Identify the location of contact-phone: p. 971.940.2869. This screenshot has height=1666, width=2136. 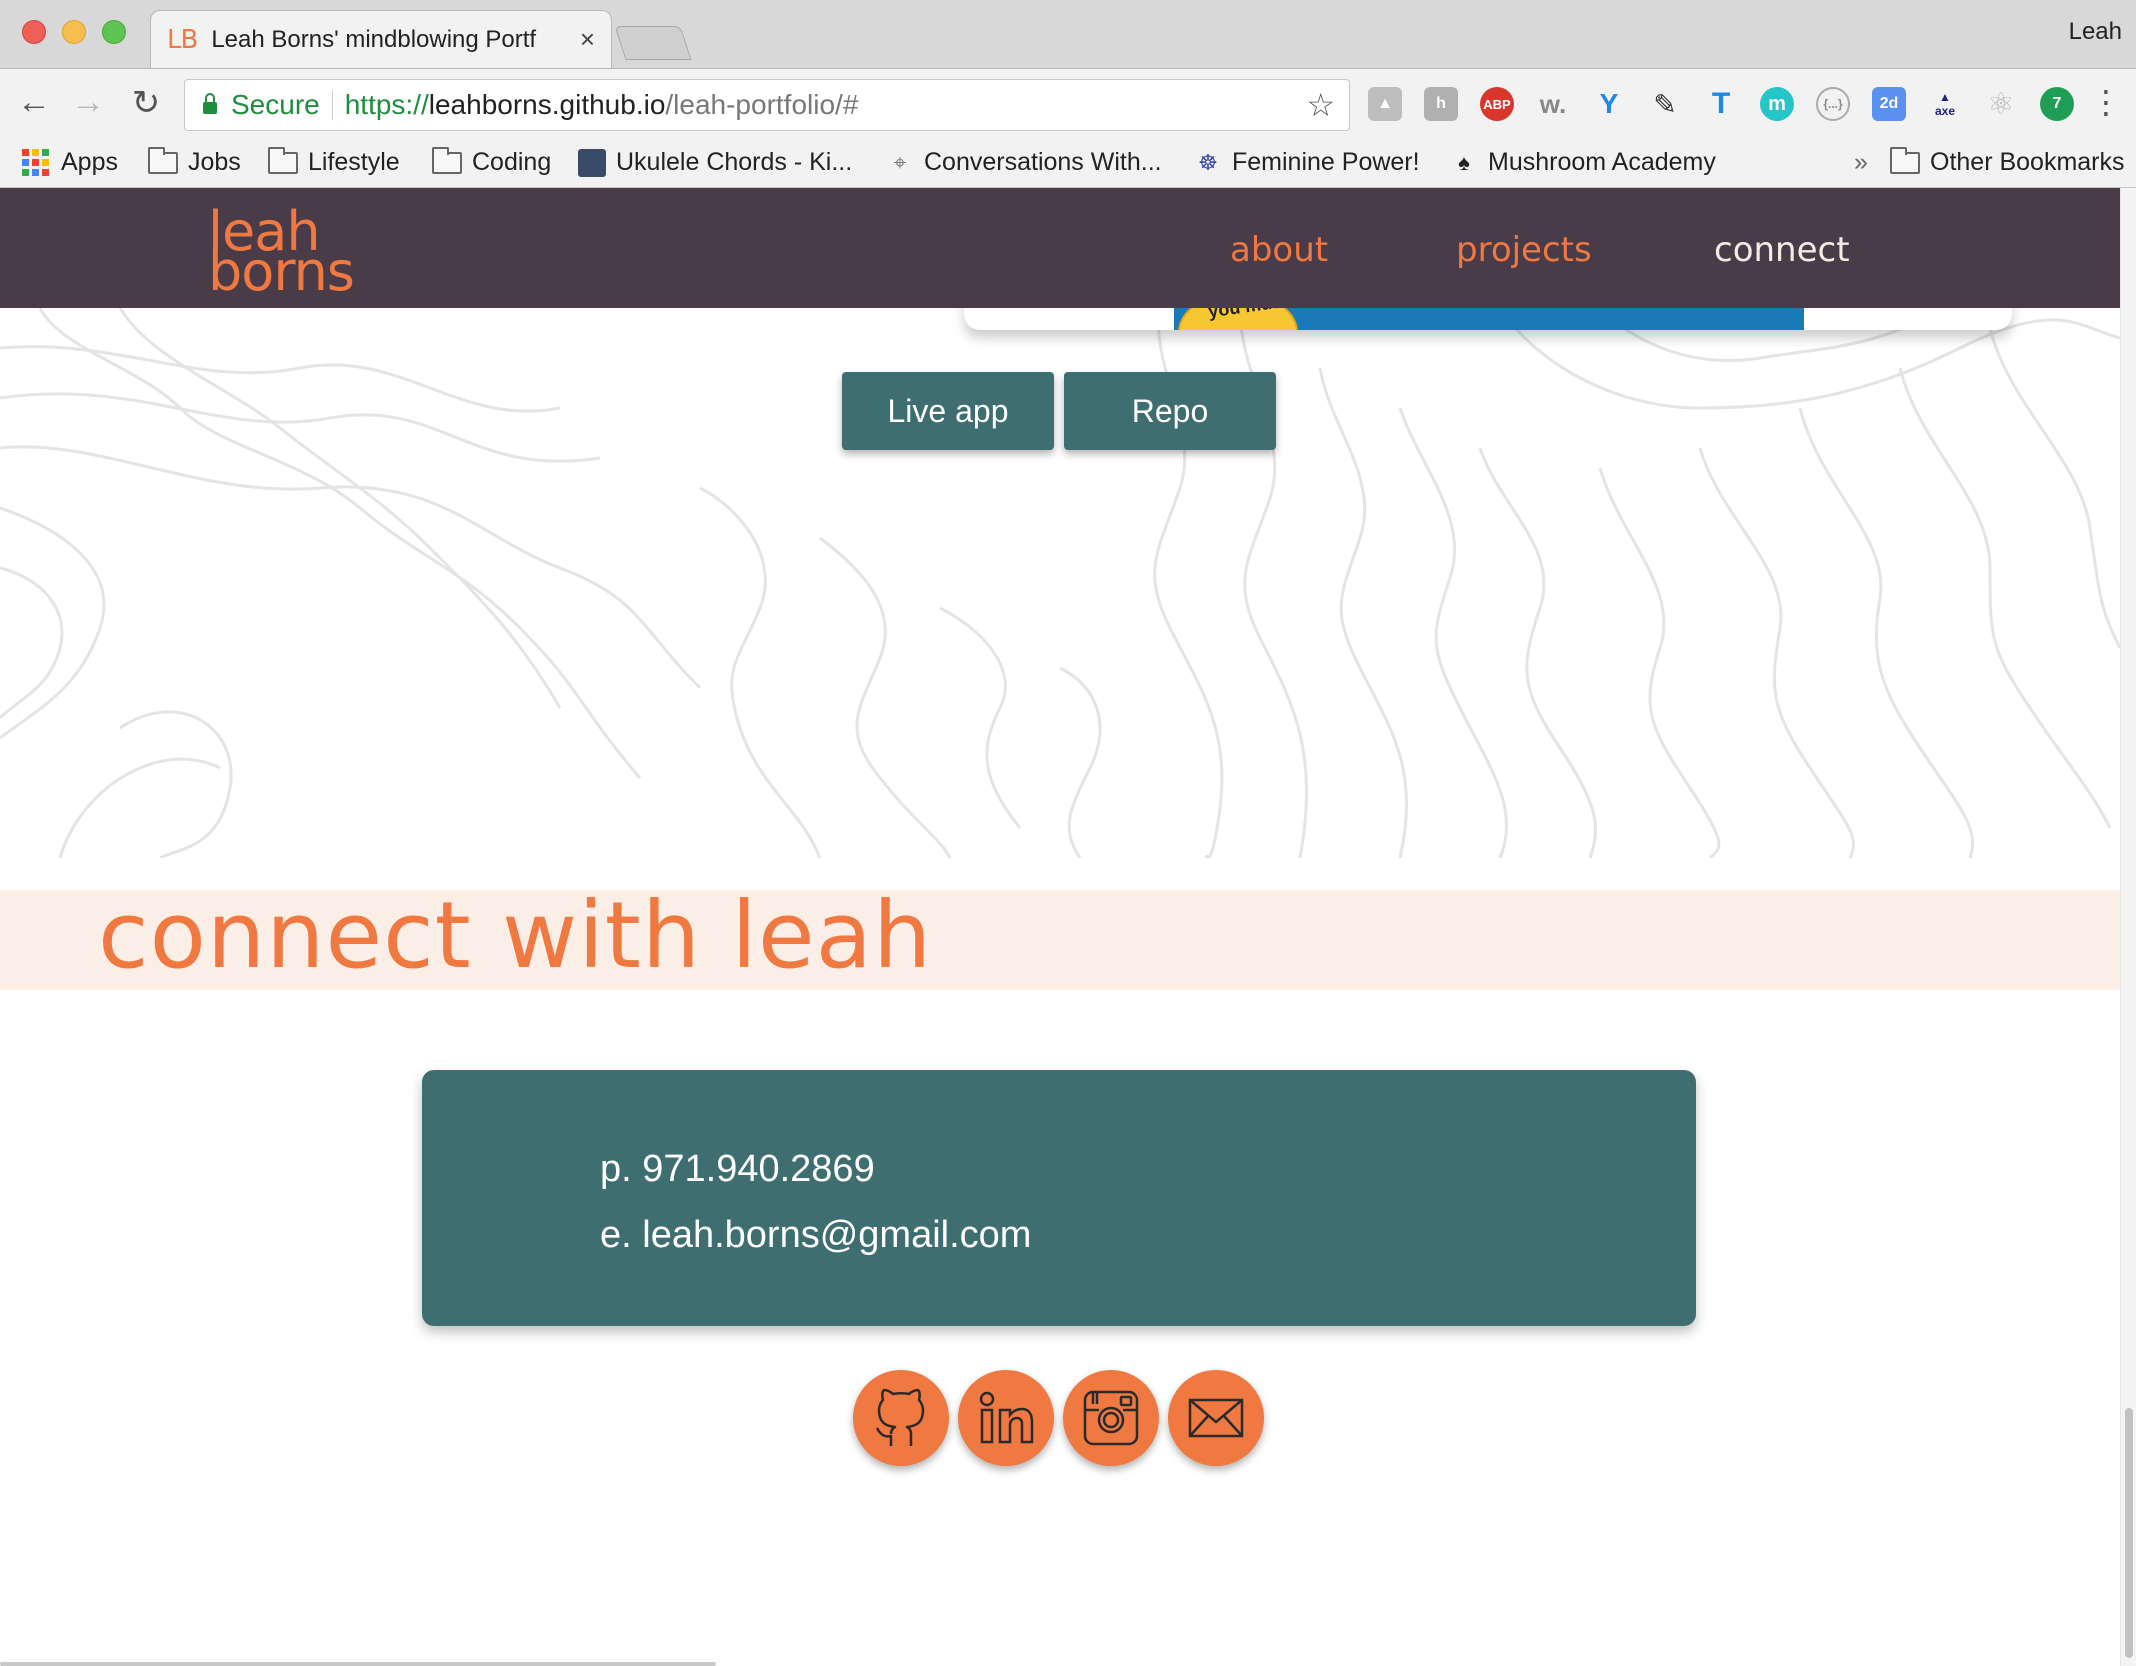
(737, 1169).